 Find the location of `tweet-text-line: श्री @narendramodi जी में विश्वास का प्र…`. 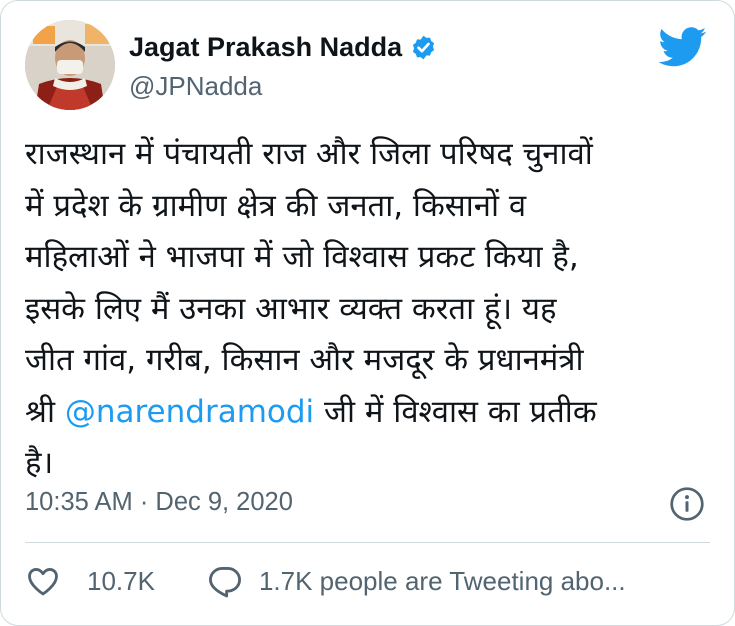

tweet-text-line: श्री @narendramodi जी में विश्वास का प्र… is located at coordinates (370, 413).